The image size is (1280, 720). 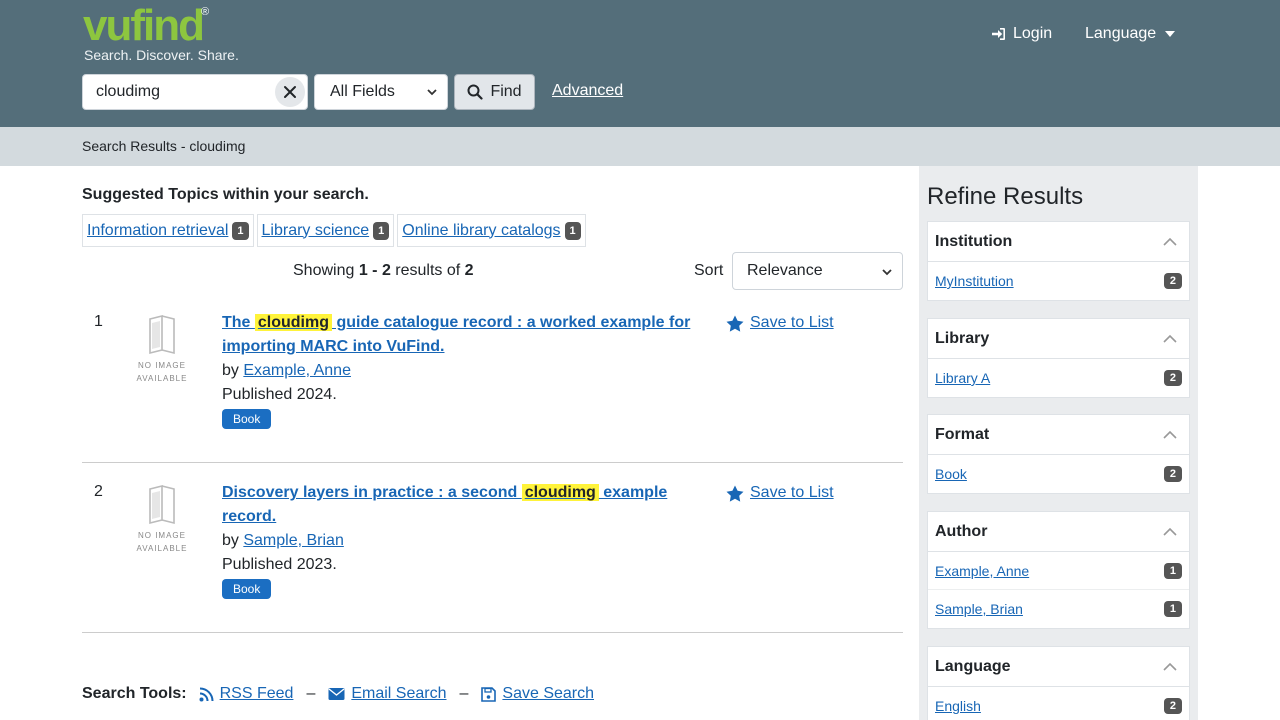 What do you see at coordinates (974, 281) in the screenshot?
I see `facet-item-link: MyInstitution` at bounding box center [974, 281].